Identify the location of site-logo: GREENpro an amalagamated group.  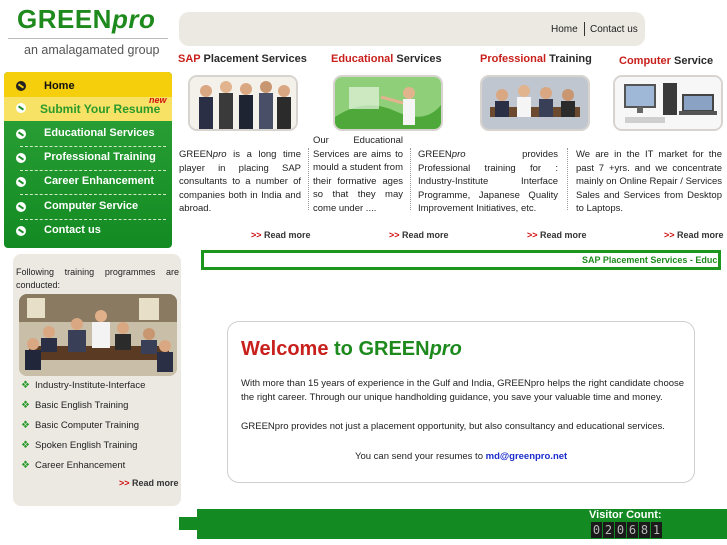
(86, 33).